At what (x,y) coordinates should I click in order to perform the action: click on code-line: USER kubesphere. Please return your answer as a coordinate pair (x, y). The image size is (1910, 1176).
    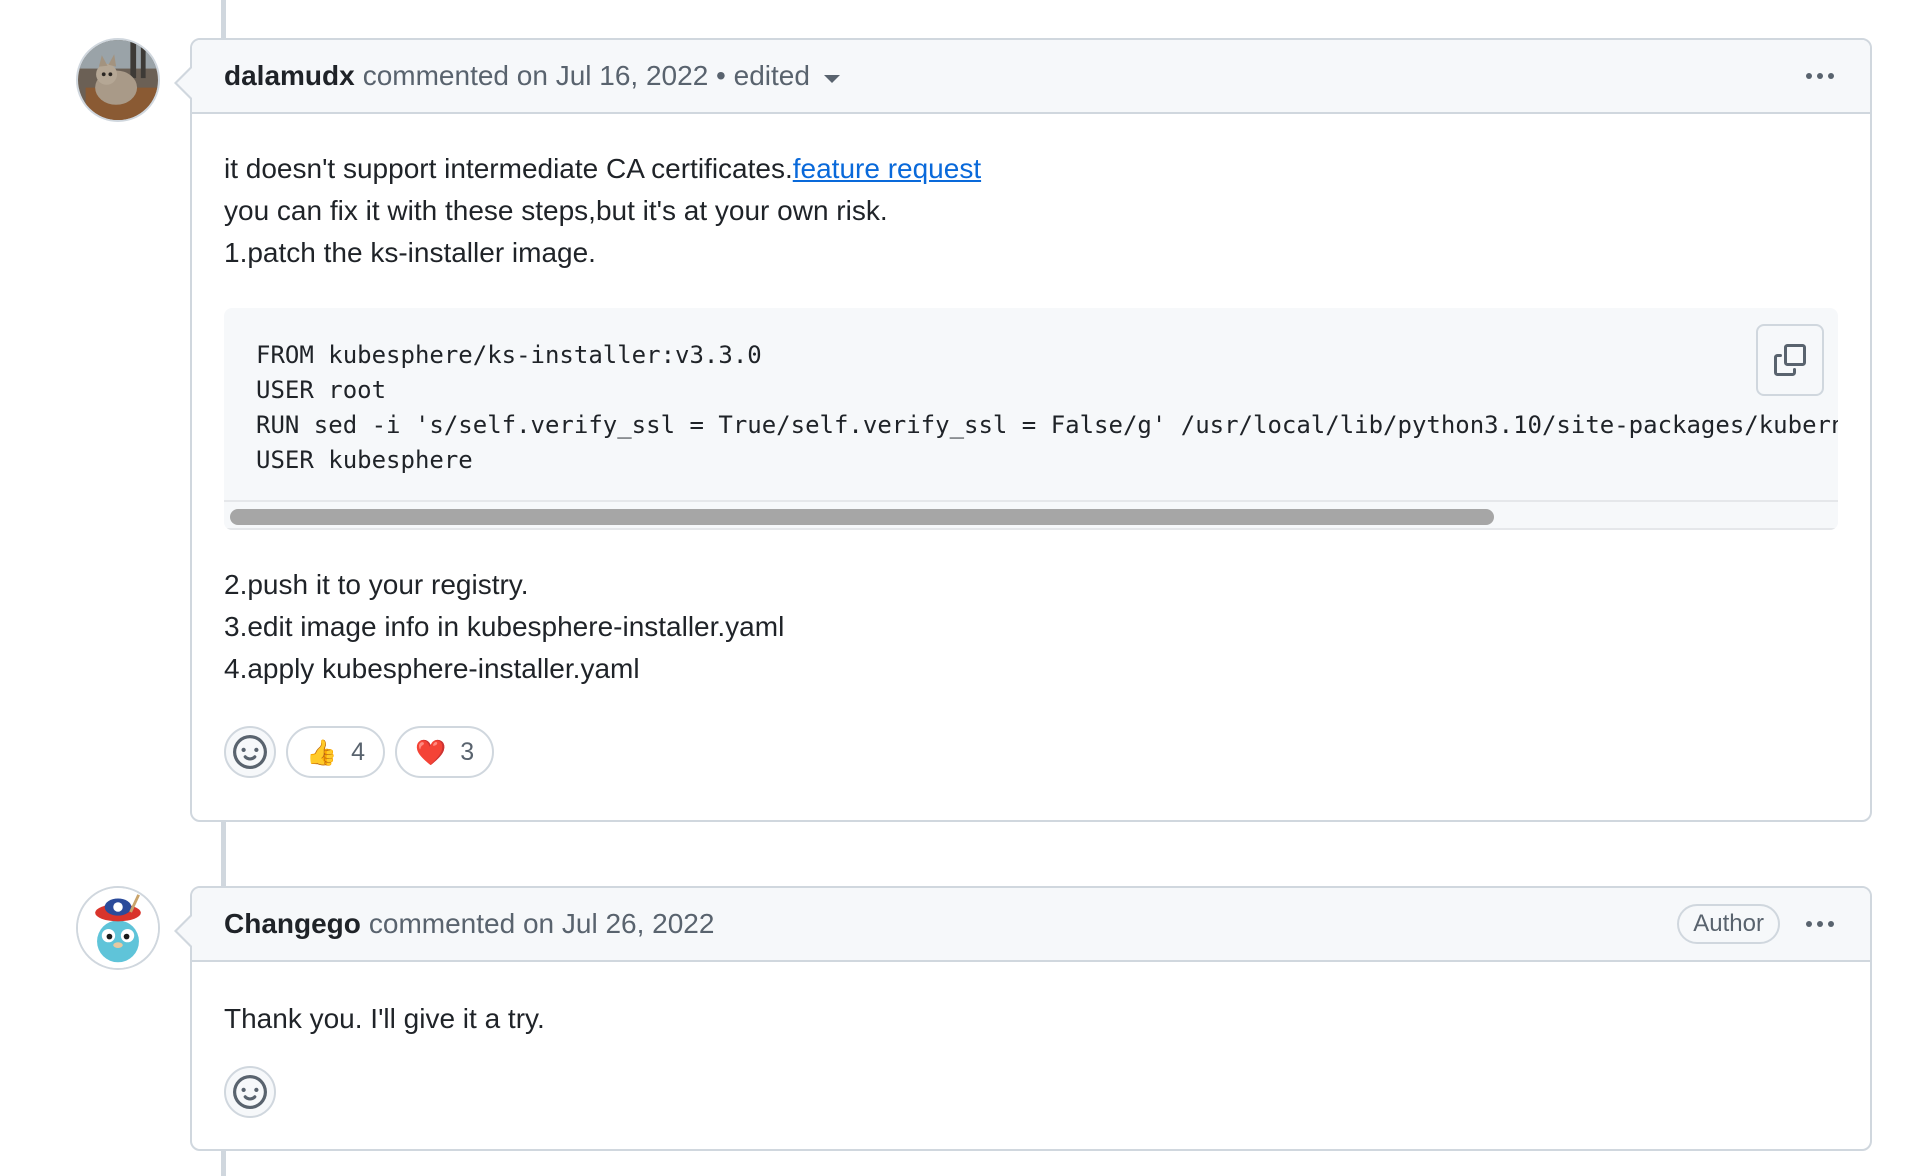
    Looking at the image, I should click on (364, 460).